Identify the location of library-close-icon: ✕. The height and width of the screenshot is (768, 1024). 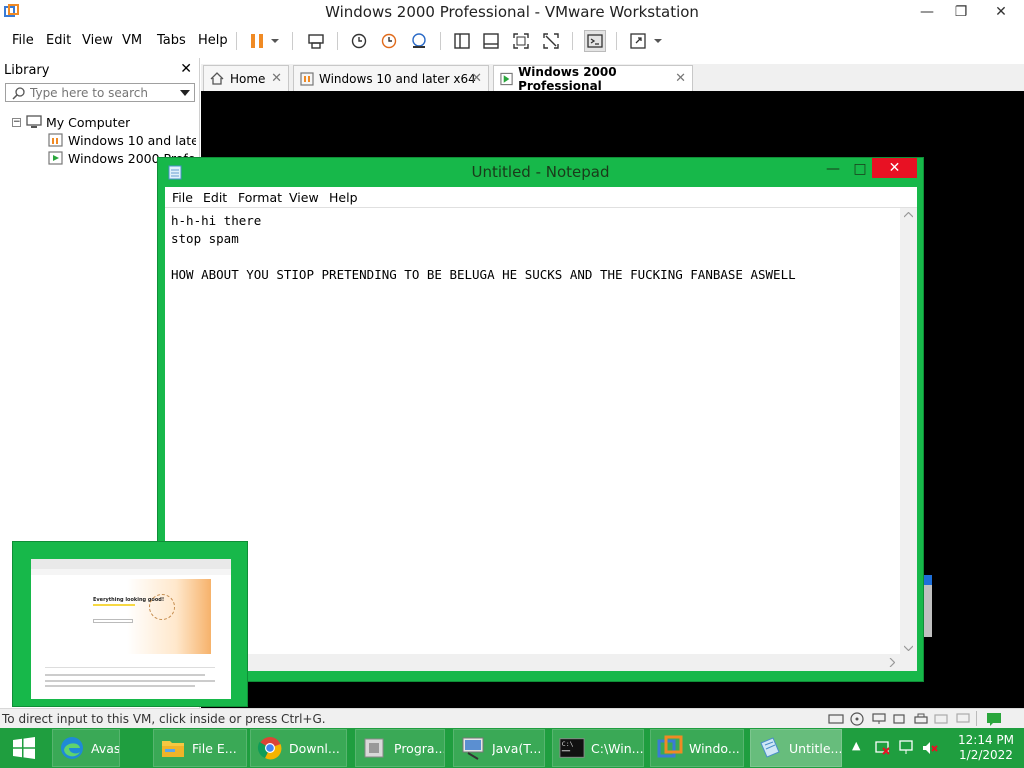
(186, 69).